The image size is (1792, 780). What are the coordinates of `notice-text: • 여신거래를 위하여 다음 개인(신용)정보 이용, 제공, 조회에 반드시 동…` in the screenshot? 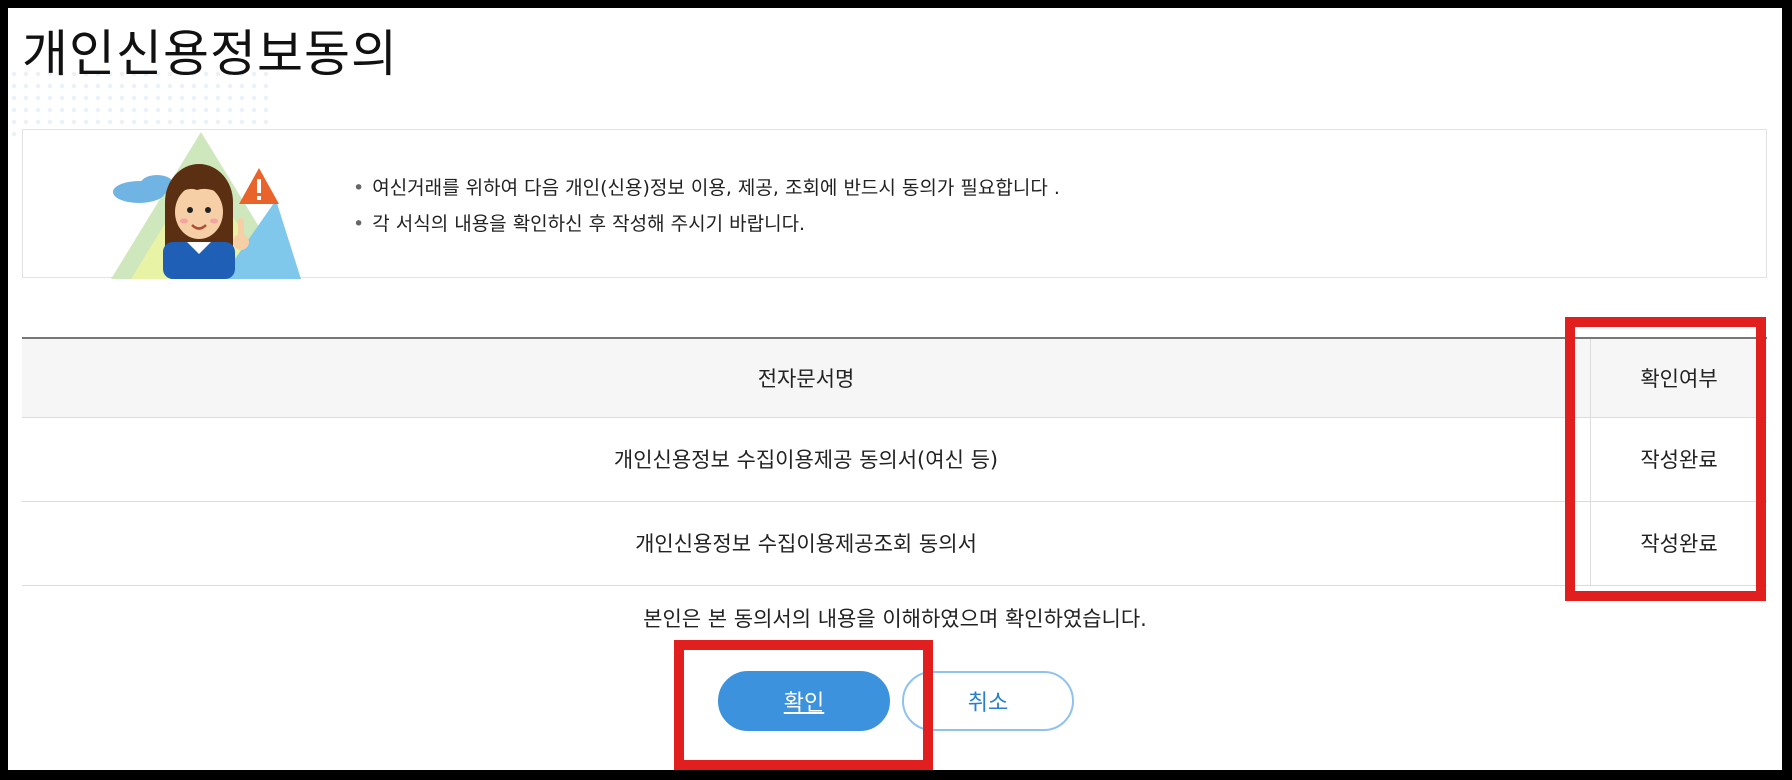 It's located at (706, 206).